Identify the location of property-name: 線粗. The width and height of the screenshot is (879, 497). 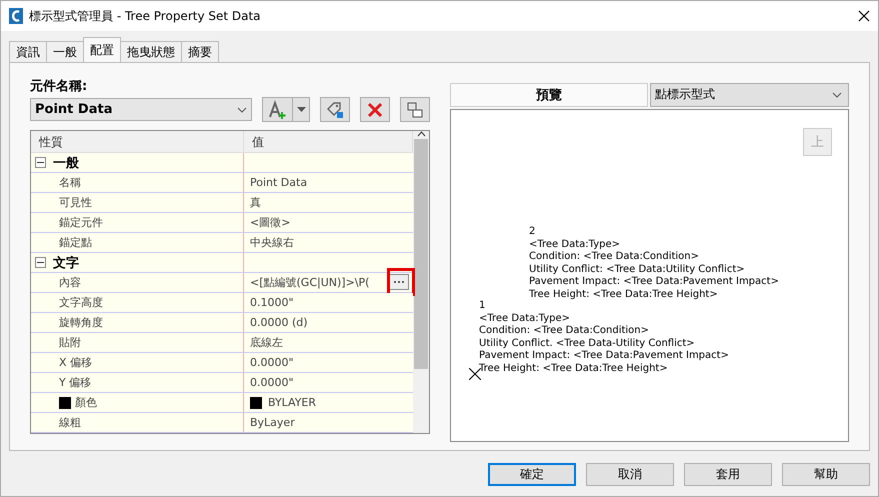
(146, 422).